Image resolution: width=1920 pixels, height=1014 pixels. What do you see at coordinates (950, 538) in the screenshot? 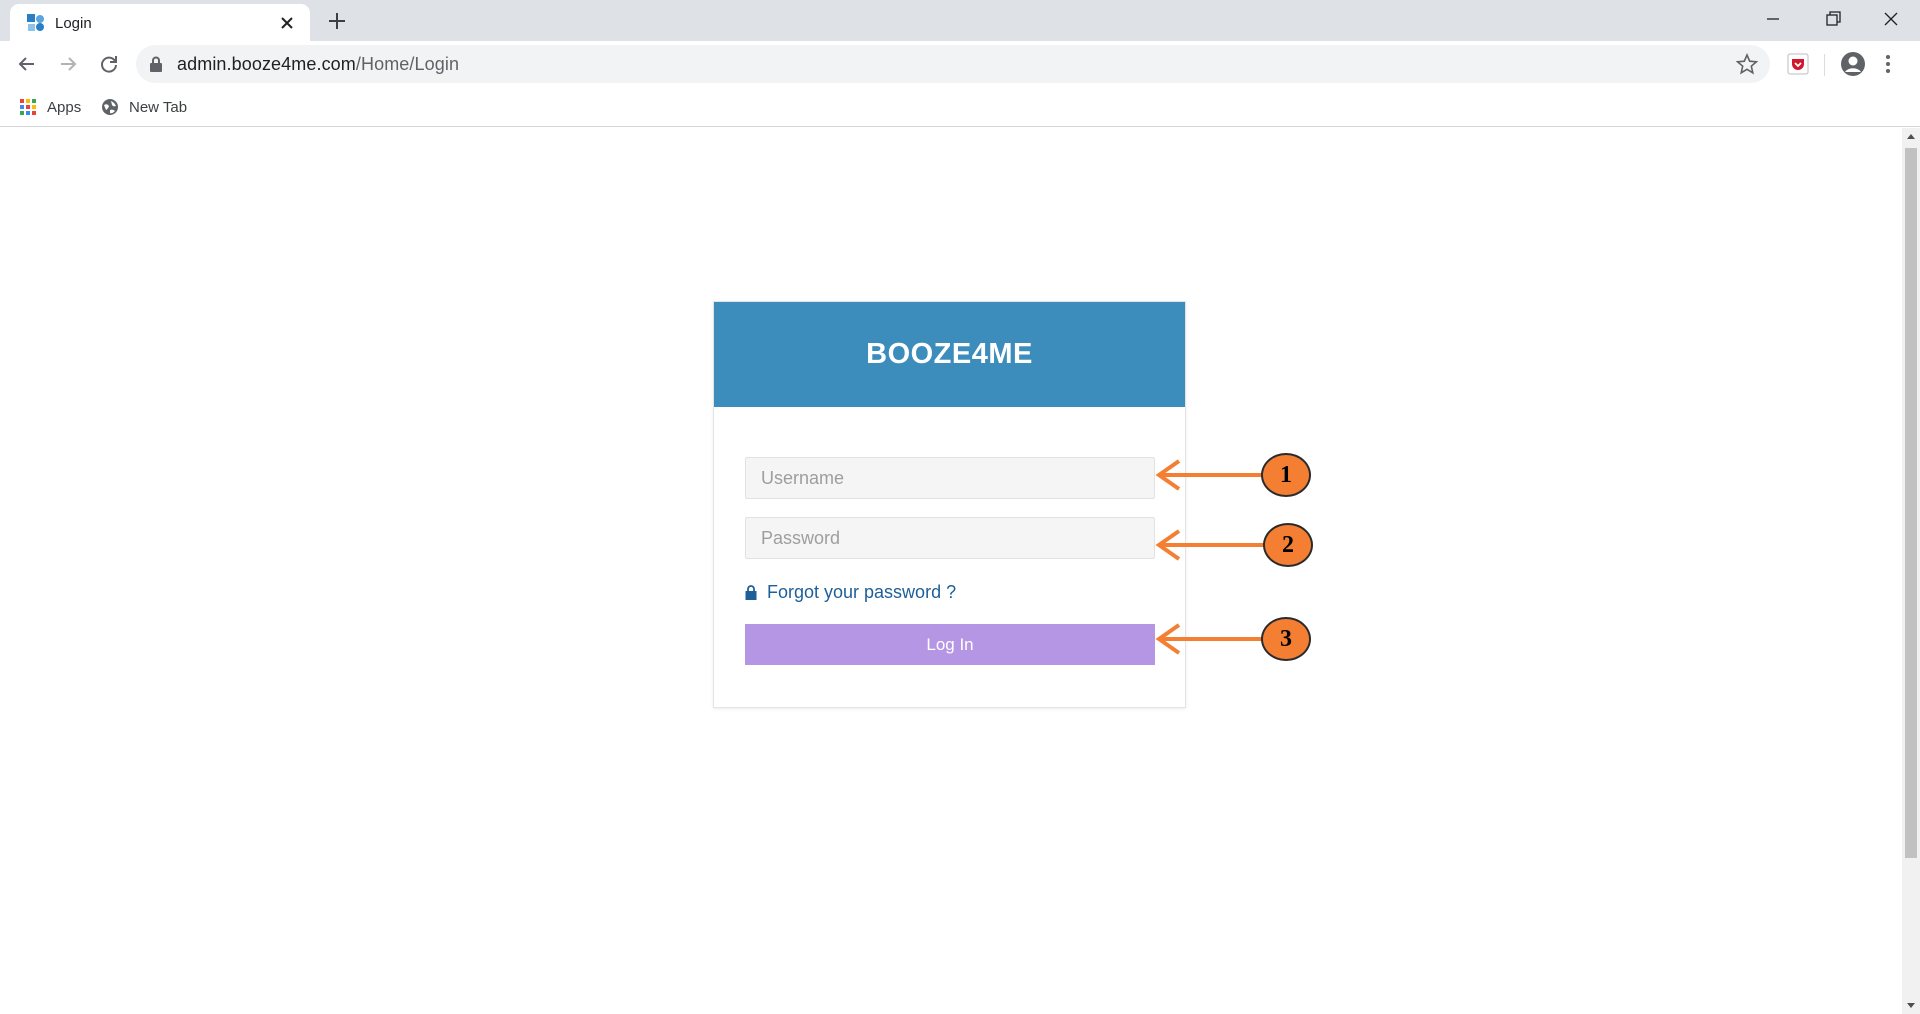
I see `password-input` at bounding box center [950, 538].